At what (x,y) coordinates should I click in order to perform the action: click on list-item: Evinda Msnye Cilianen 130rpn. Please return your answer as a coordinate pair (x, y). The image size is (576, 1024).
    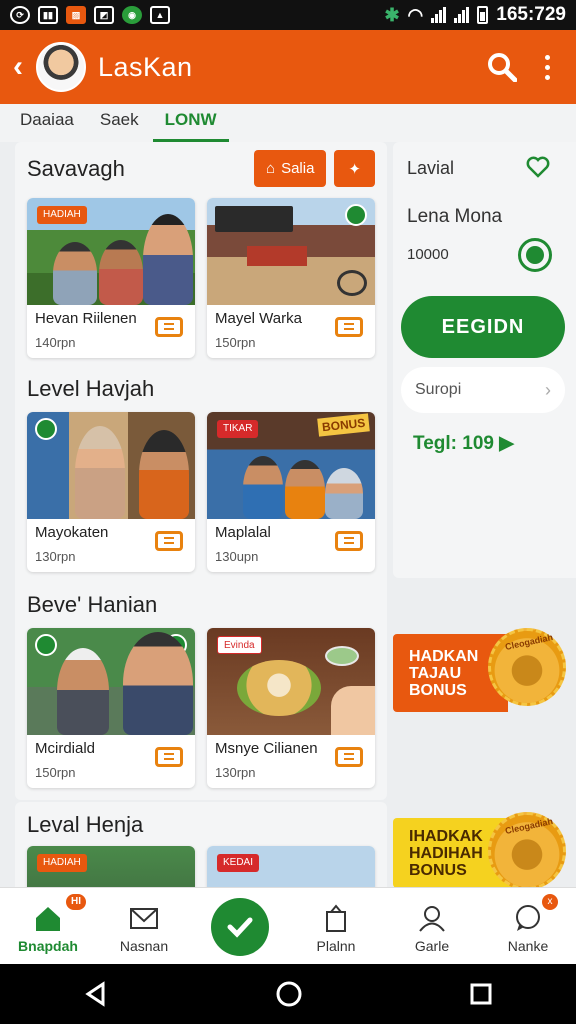
    Looking at the image, I should click on (291, 708).